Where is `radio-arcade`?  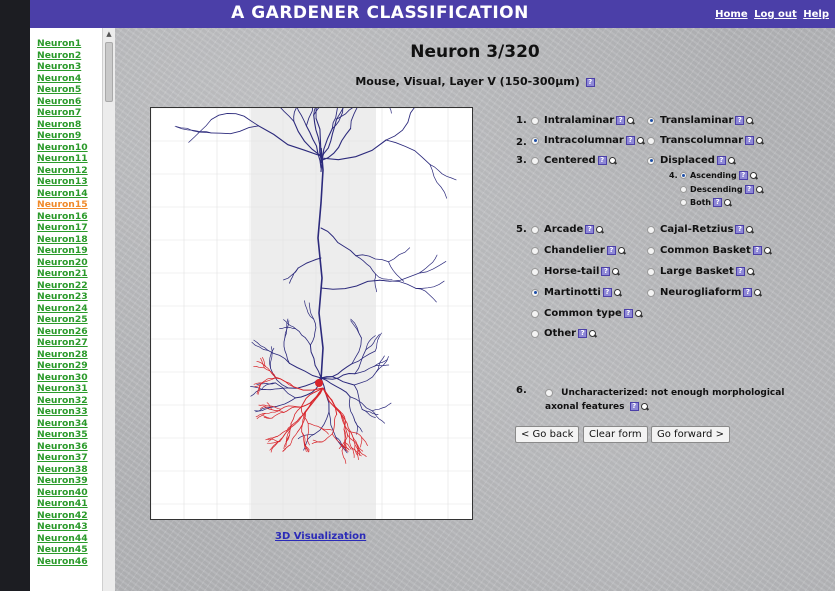 radio-arcade is located at coordinates (535, 229).